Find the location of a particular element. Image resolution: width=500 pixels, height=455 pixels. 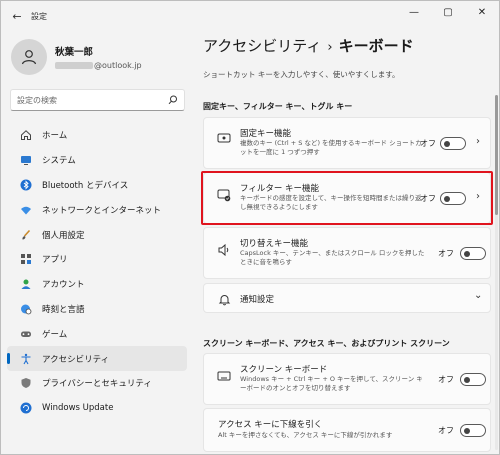

maximize-button: ▢ is located at coordinates (448, 12).